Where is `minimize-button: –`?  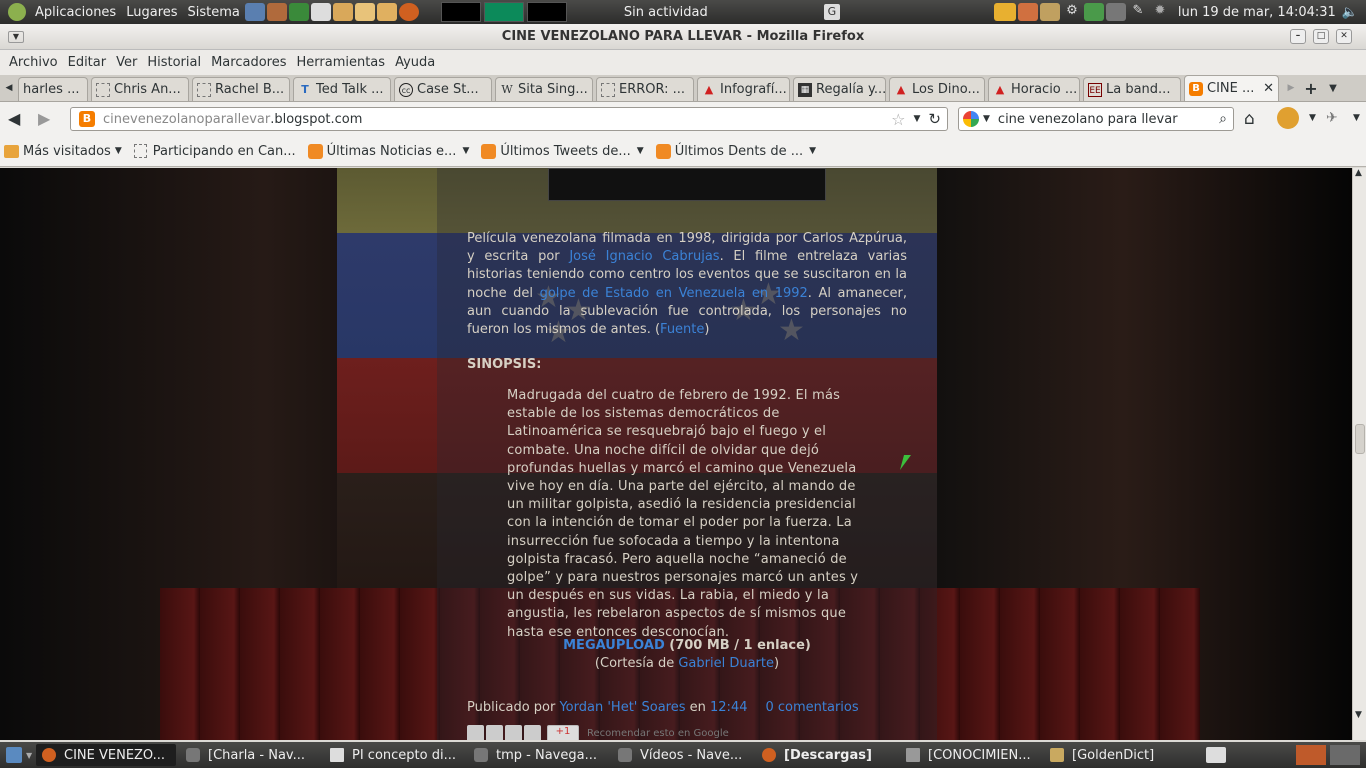 minimize-button: – is located at coordinates (1298, 36).